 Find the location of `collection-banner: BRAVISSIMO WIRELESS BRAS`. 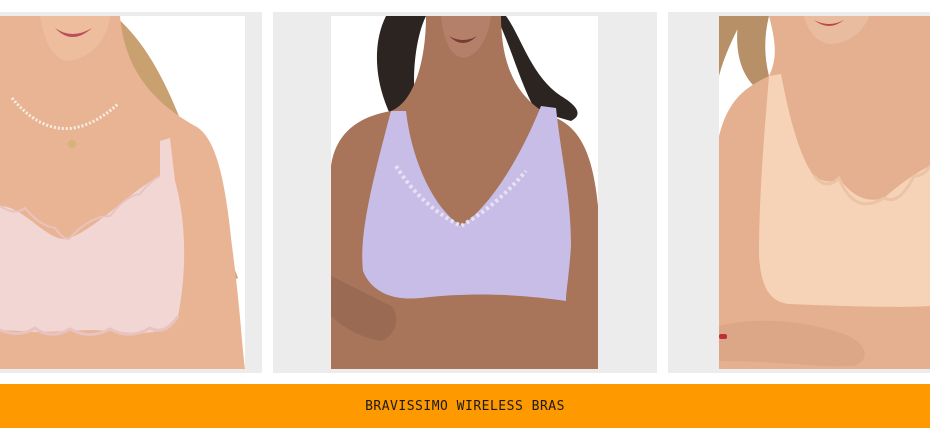

collection-banner: BRAVISSIMO WIRELESS BRAS is located at coordinates (465, 406).